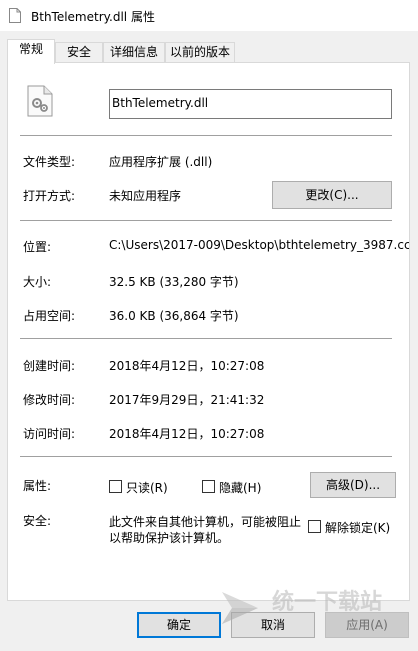 Image resolution: width=418 pixels, height=651 pixels. I want to click on ok-button: 确定, so click(179, 625).